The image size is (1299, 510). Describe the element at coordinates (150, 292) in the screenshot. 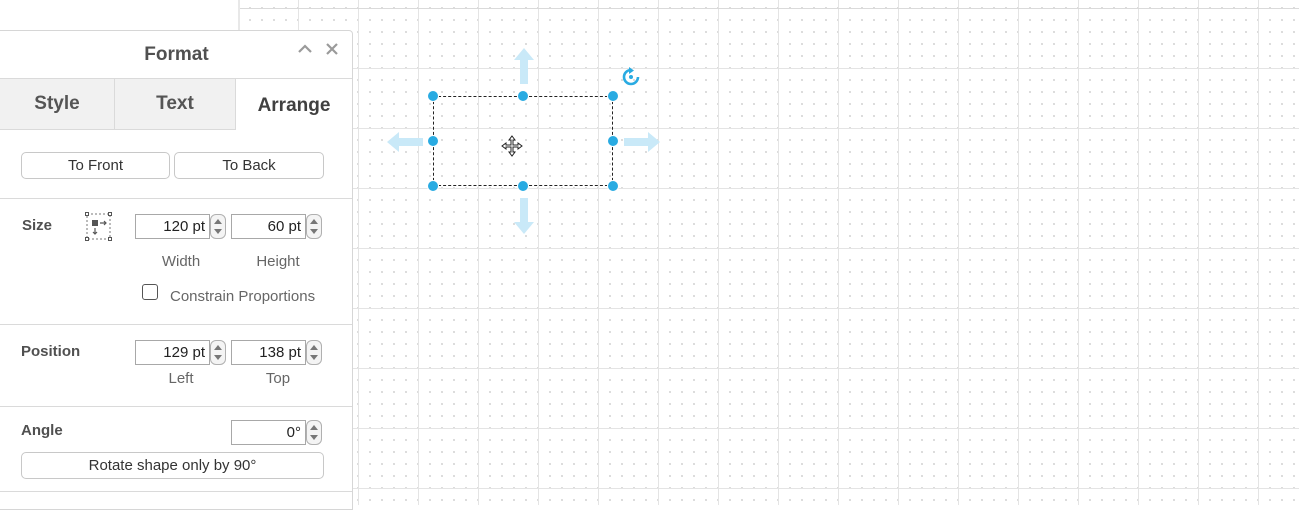

I see `constrain-proportions-checkbox` at that location.